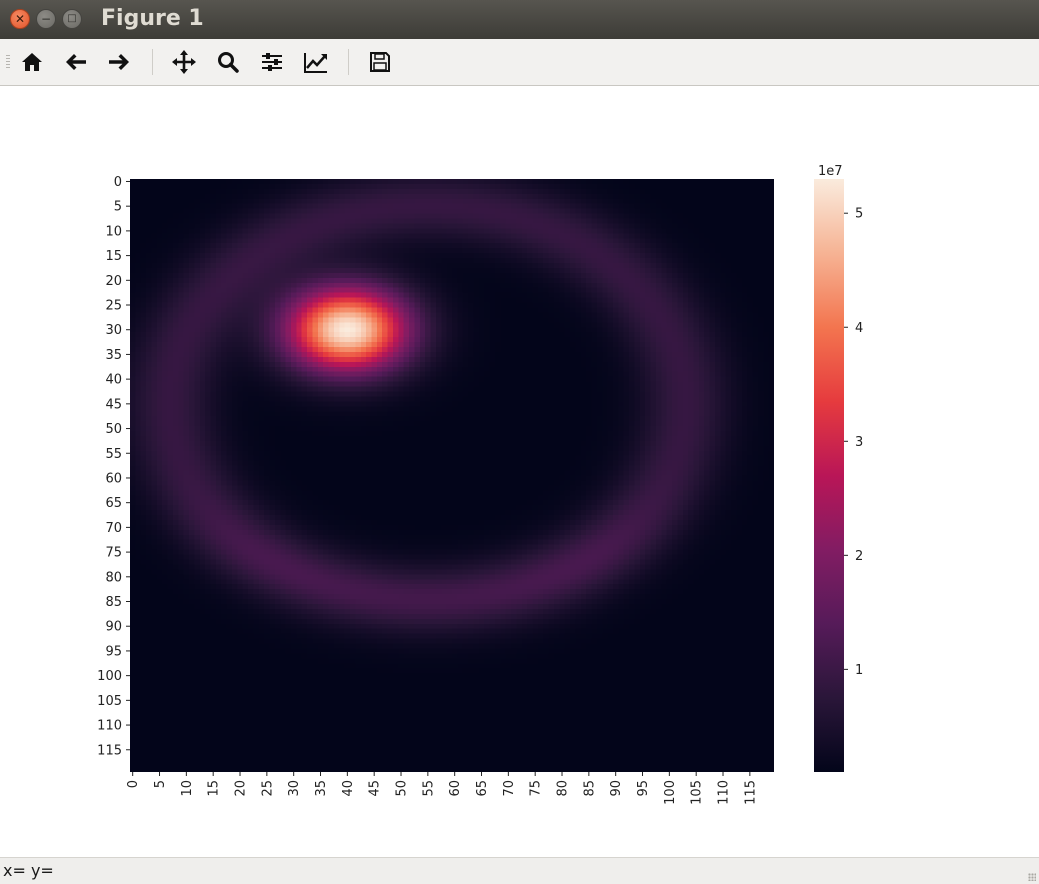 Image resolution: width=1039 pixels, height=884 pixels. Describe the element at coordinates (563, 788) in the screenshot. I see `x-tick-label: 80` at that location.